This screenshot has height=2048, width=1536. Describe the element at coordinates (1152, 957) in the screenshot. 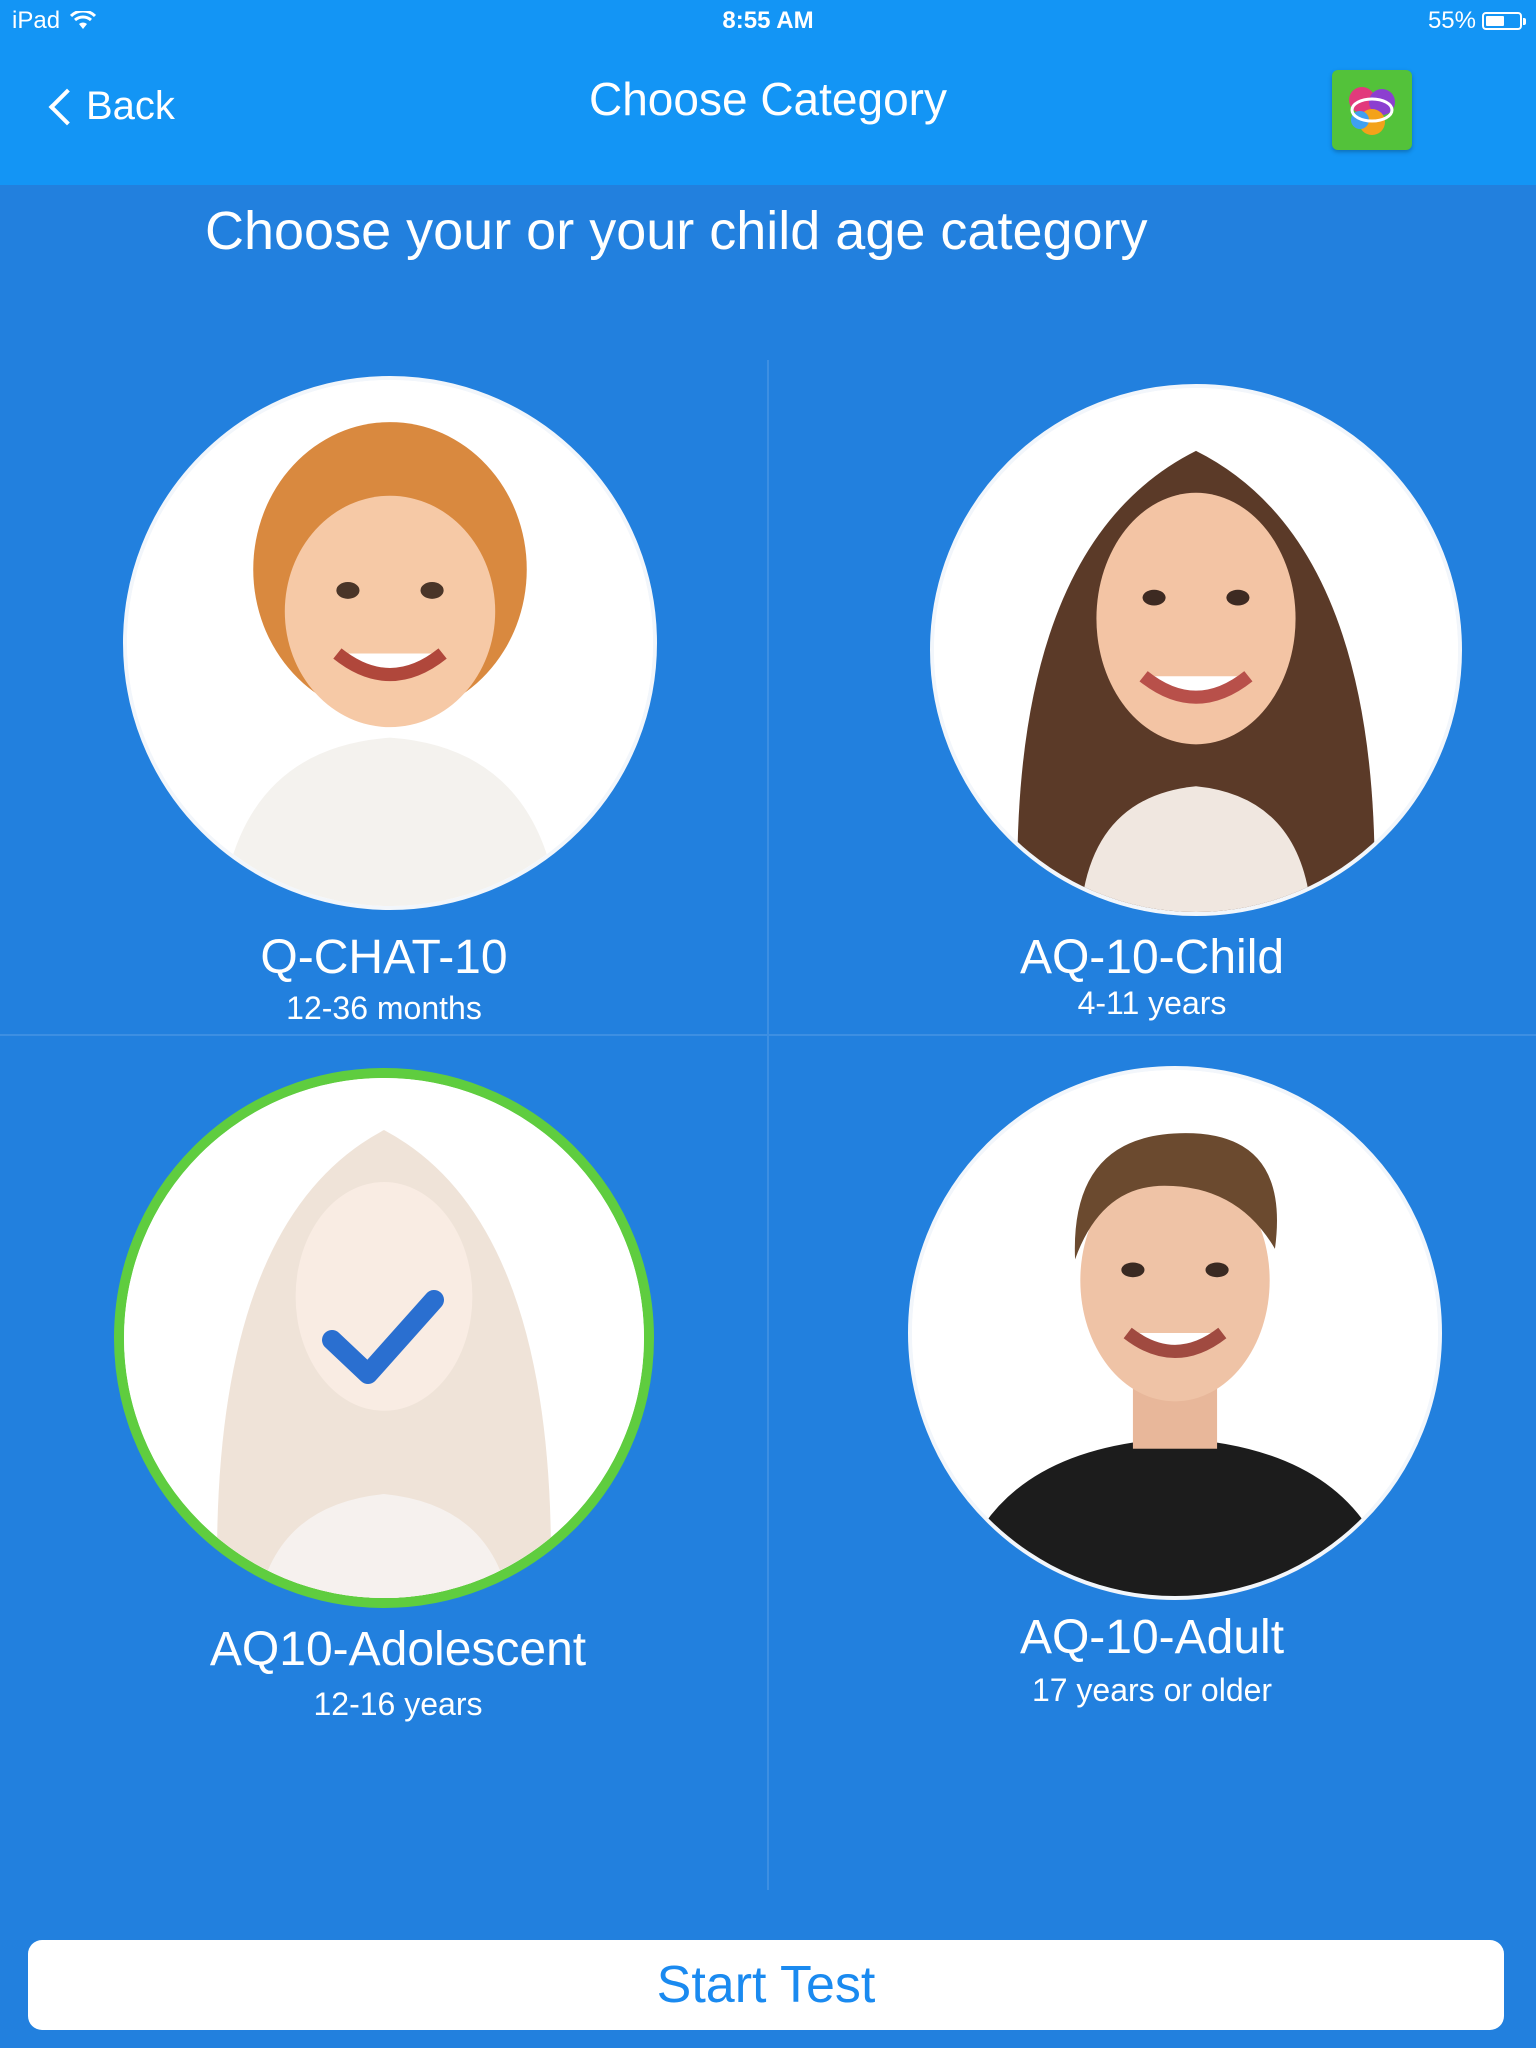

I see `category-name: AQ-10-Child` at that location.